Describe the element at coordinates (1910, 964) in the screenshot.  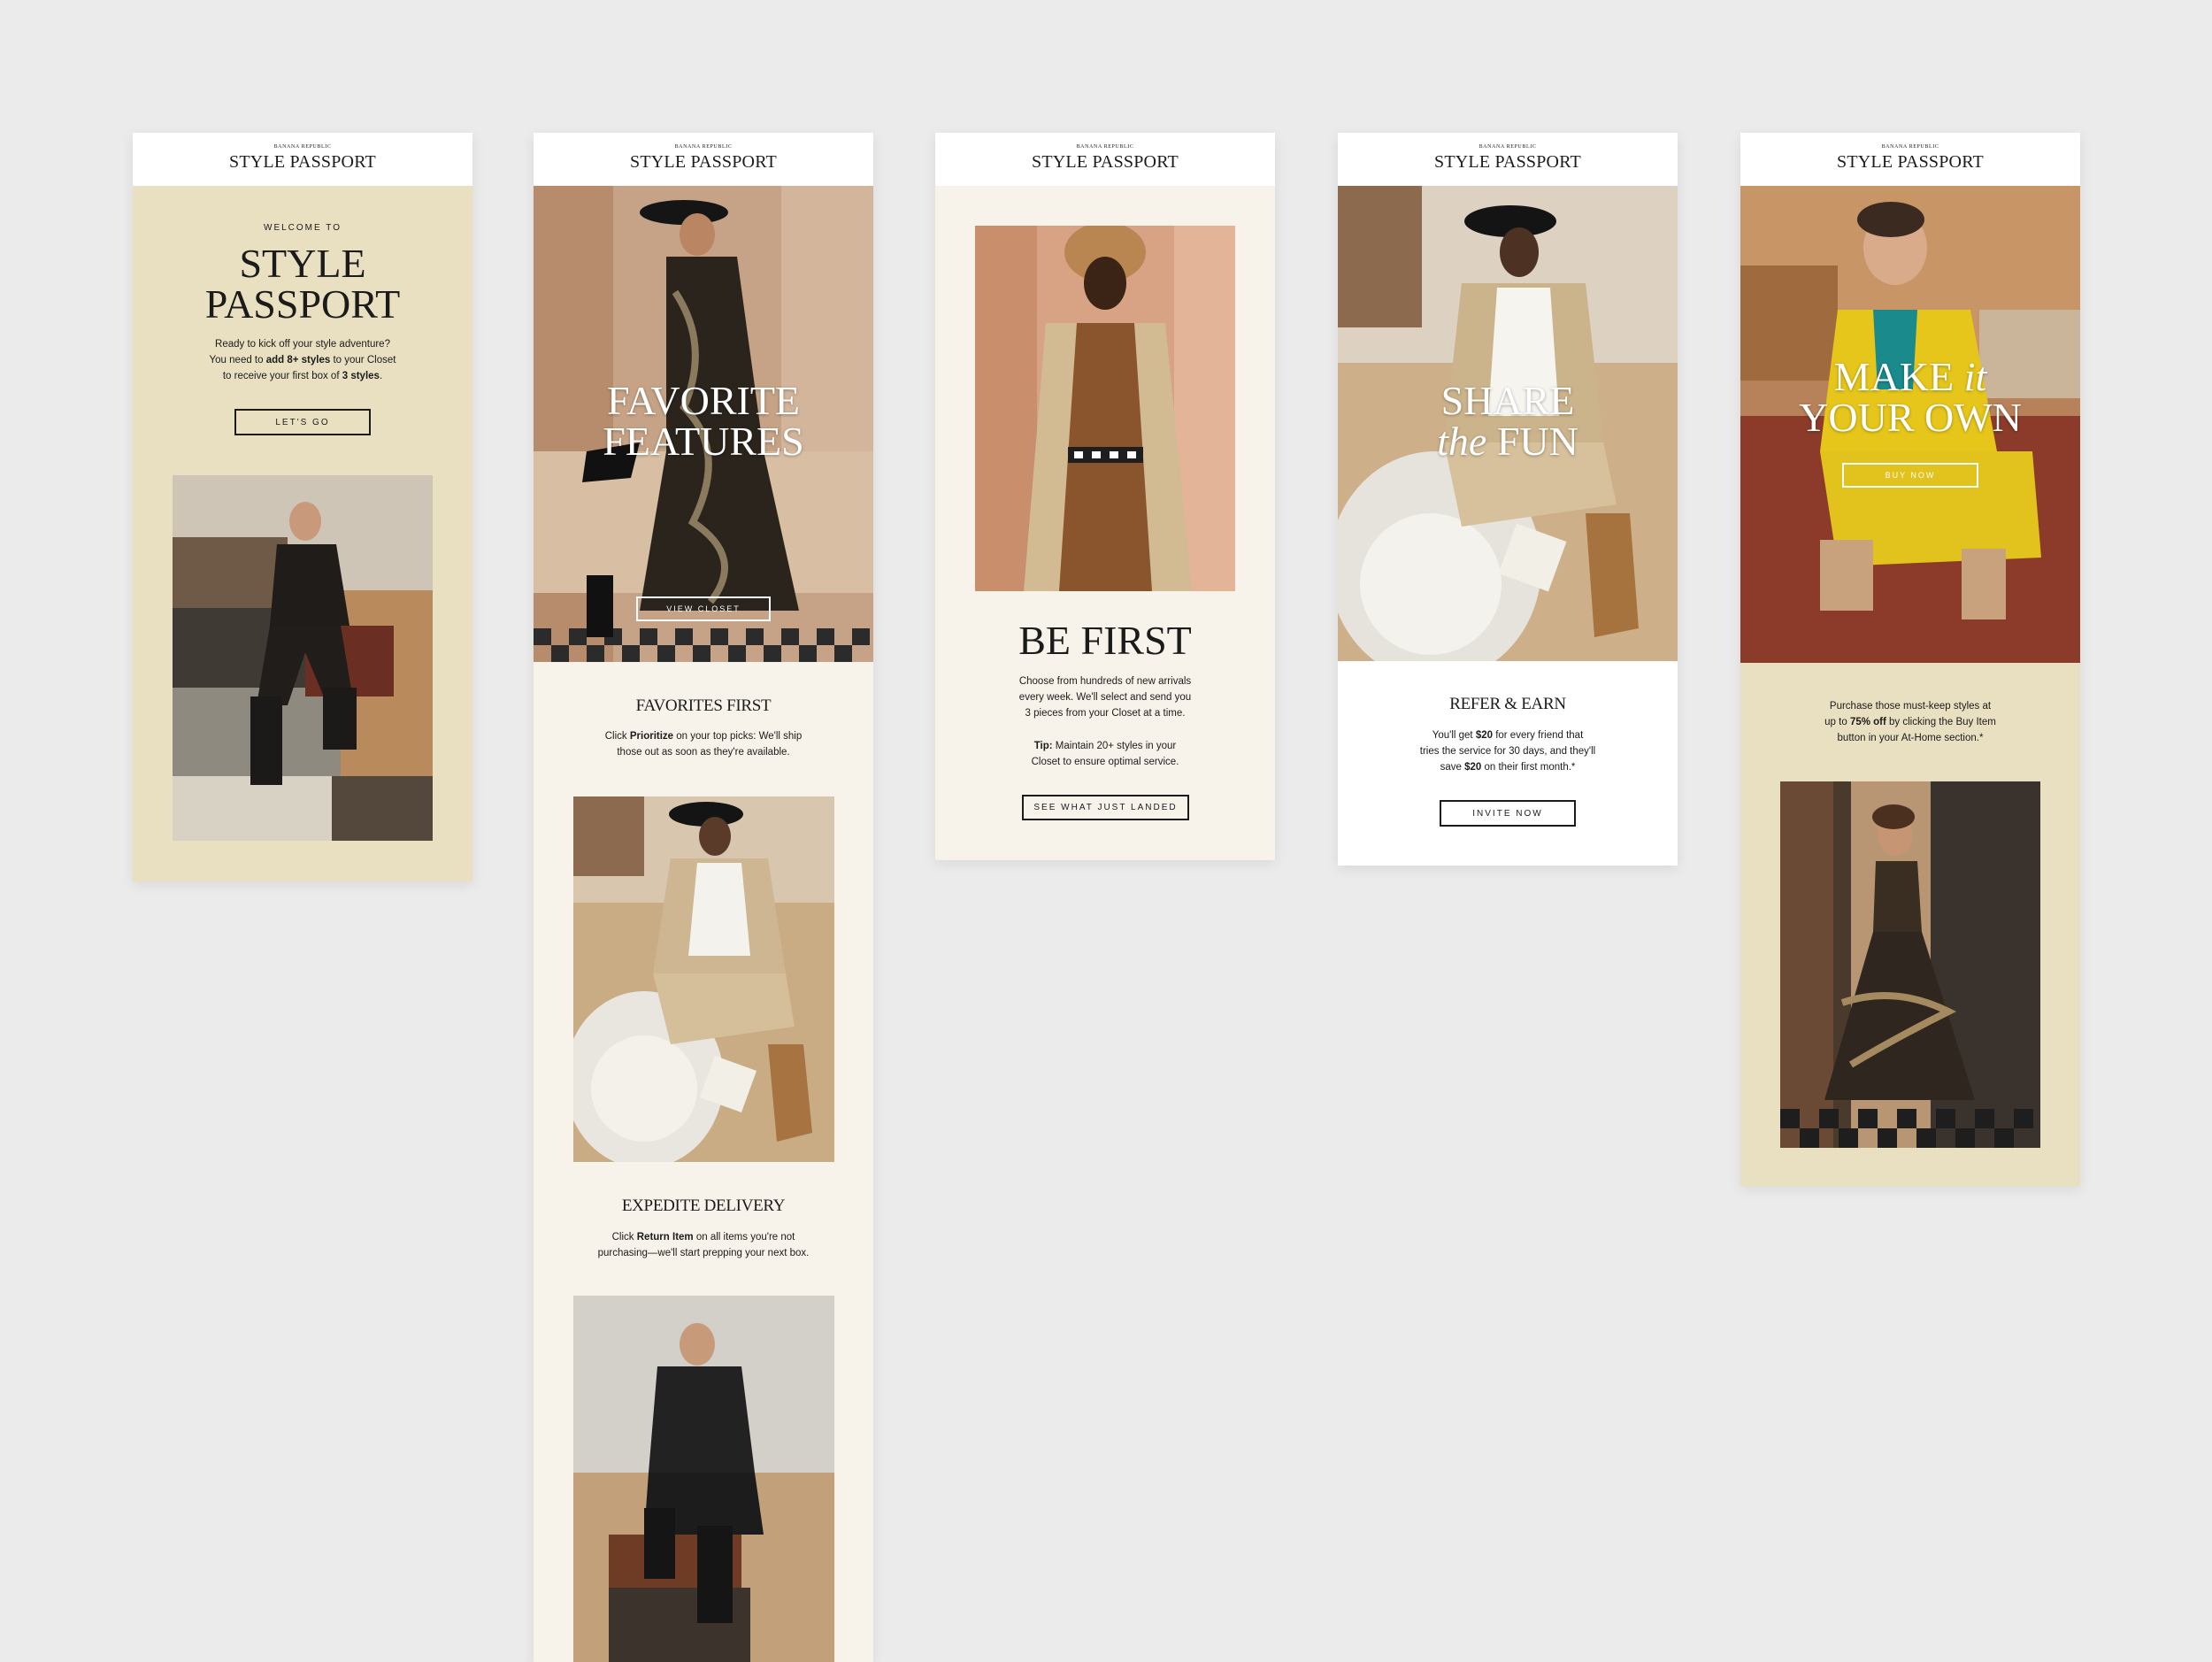
I see `model-patterned-skirt-photo` at that location.